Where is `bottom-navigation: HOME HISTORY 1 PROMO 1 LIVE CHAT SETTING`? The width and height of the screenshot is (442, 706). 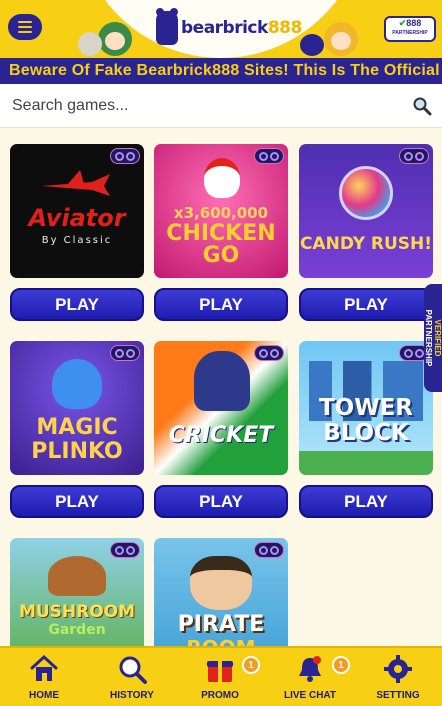
bottom-navigation: HOME HISTORY 1 PROMO 1 LIVE CHAT SETTING is located at coordinates (221, 676).